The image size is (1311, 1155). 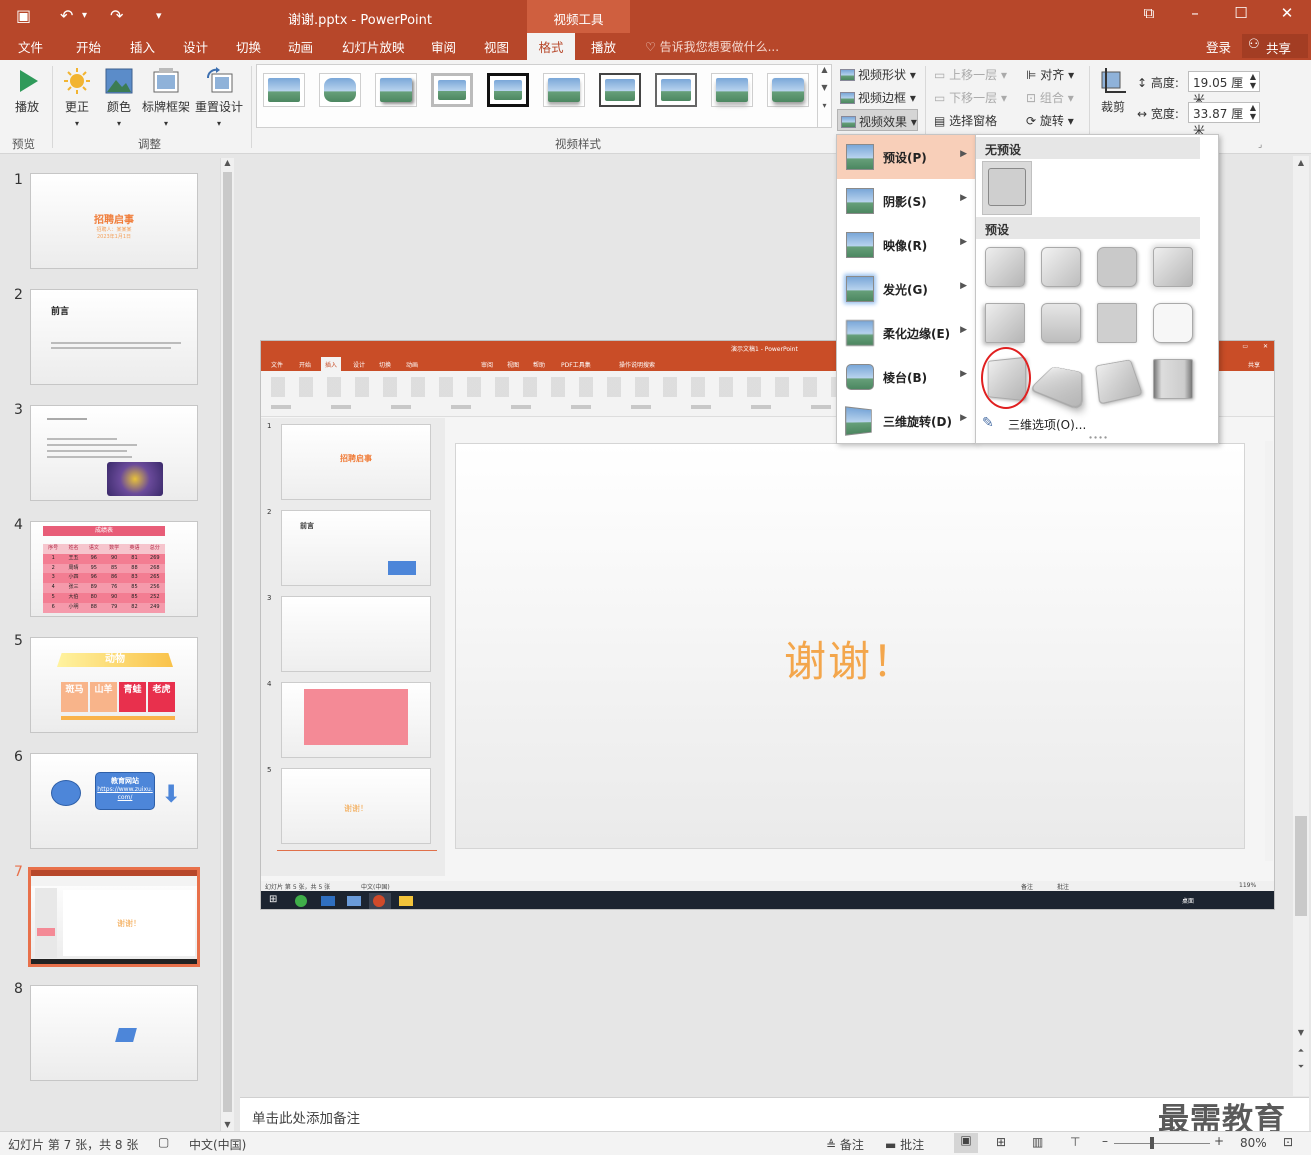 I want to click on play-button: 播放, so click(x=27, y=90).